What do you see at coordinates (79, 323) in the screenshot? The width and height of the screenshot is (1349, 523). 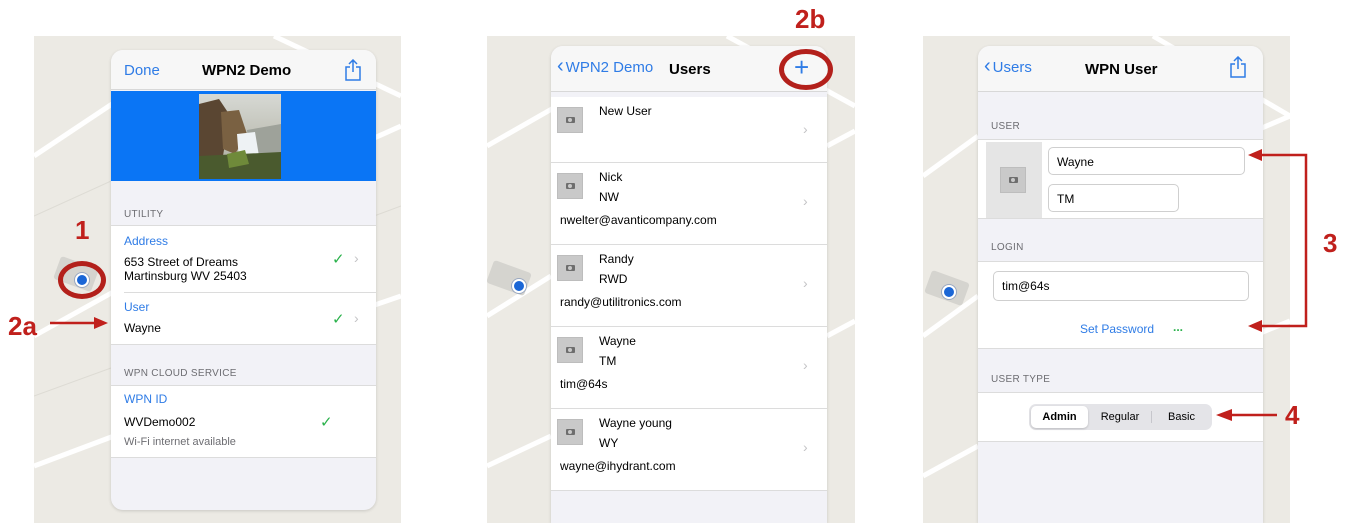 I see `annotation-arrow-2a` at bounding box center [79, 323].